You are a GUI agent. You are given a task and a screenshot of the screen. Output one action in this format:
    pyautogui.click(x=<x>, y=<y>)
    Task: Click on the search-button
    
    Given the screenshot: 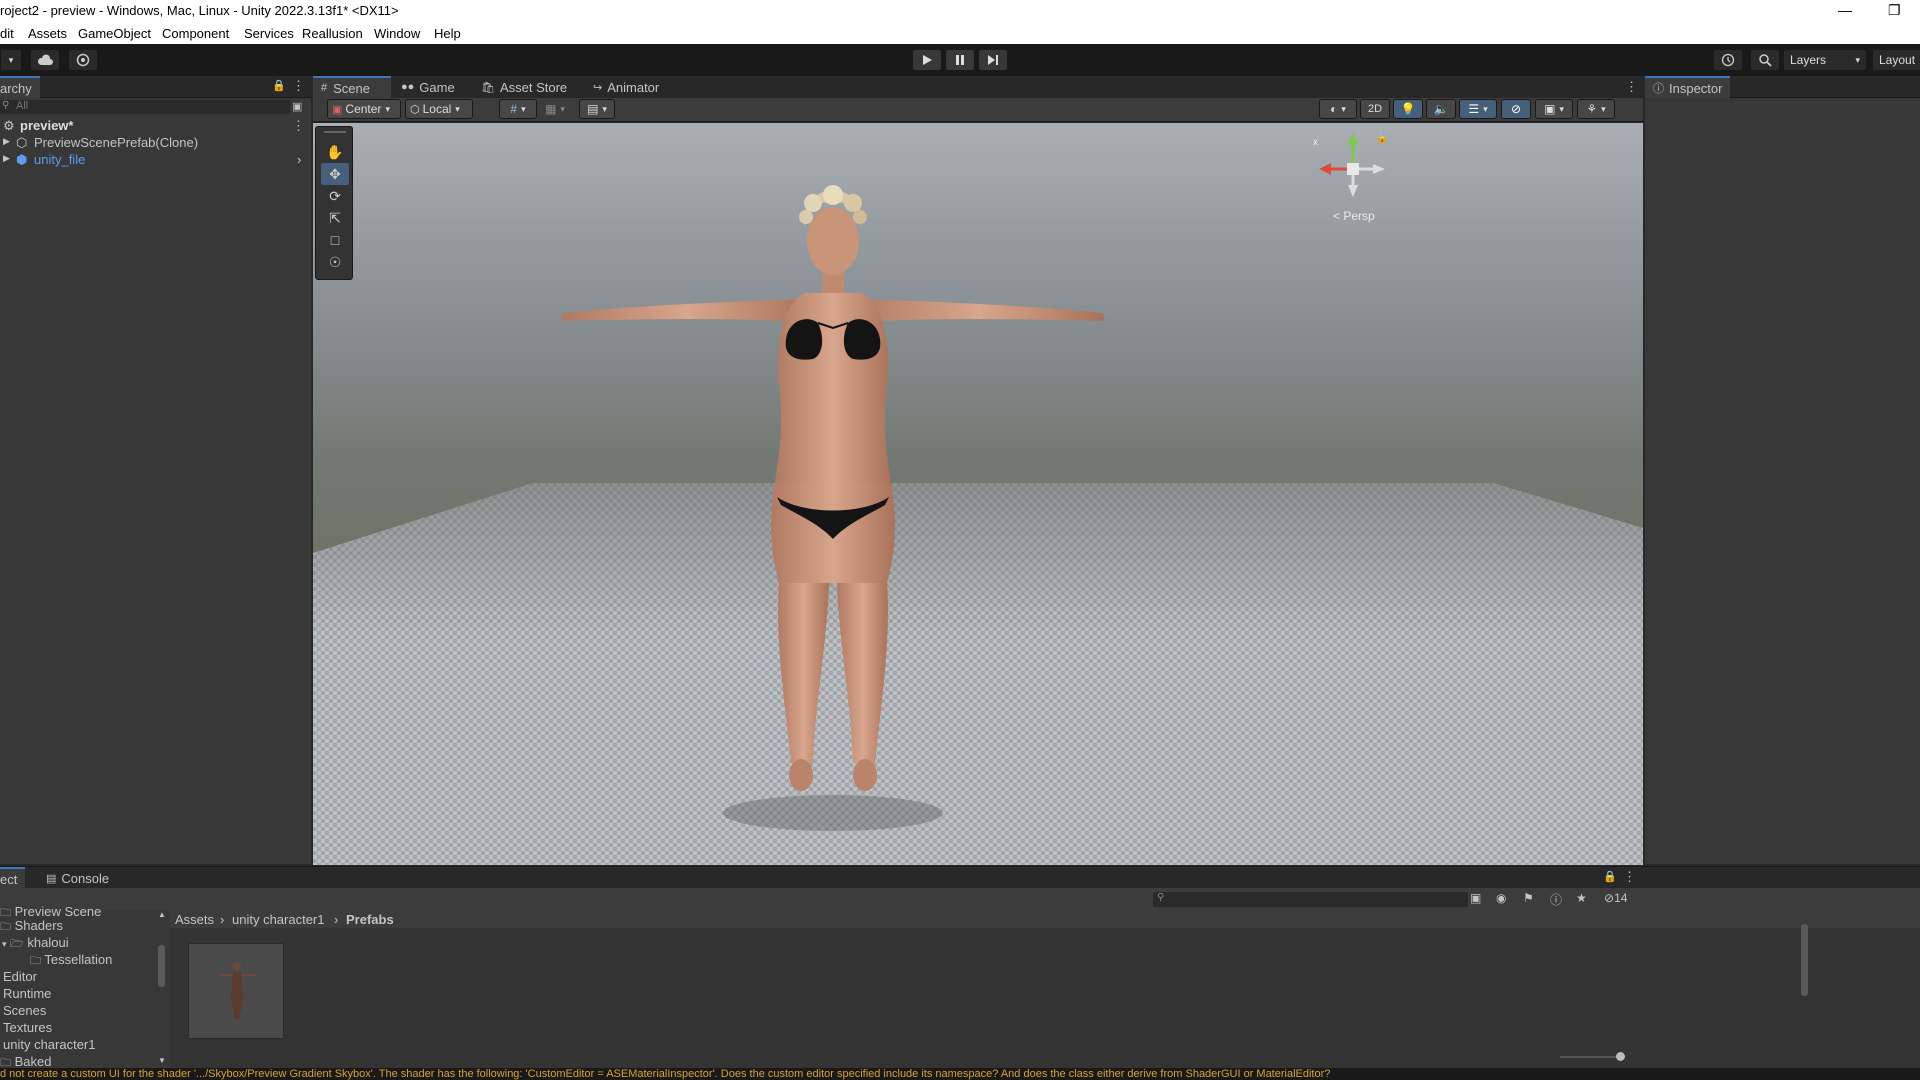 What is the action you would take?
    pyautogui.click(x=1765, y=60)
    